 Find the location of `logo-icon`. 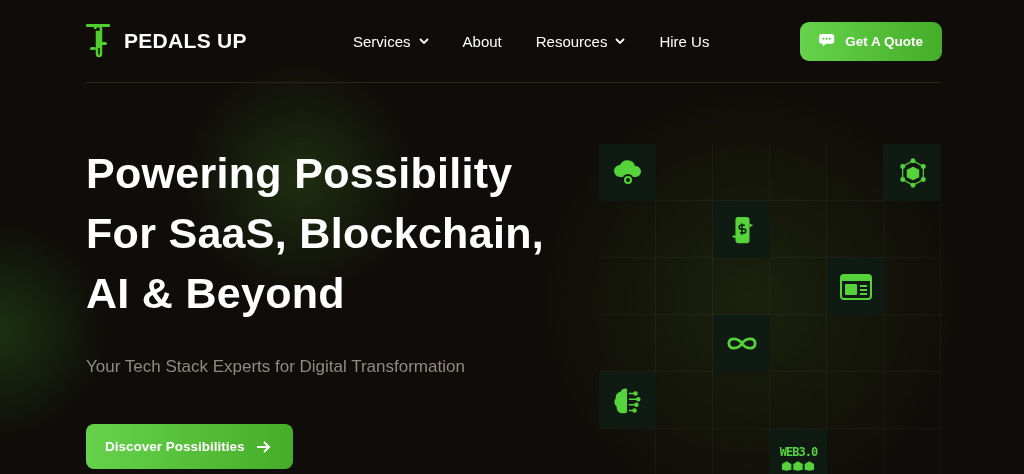

logo-icon is located at coordinates (98, 41).